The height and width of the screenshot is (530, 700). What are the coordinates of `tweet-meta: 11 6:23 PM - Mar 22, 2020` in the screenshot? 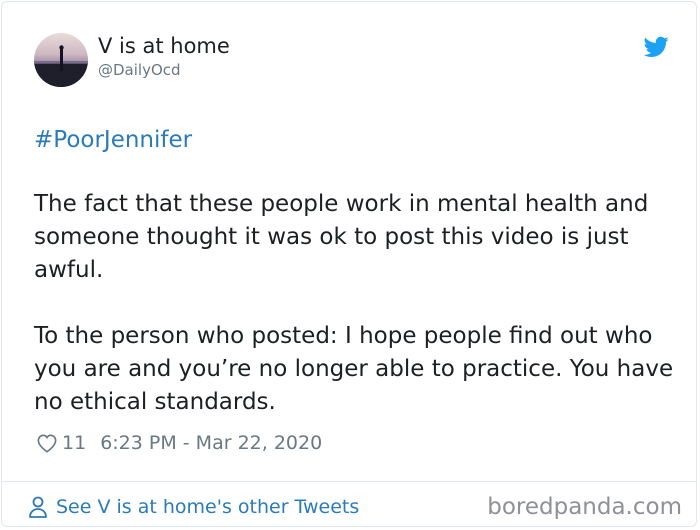 It's located at (179, 443).